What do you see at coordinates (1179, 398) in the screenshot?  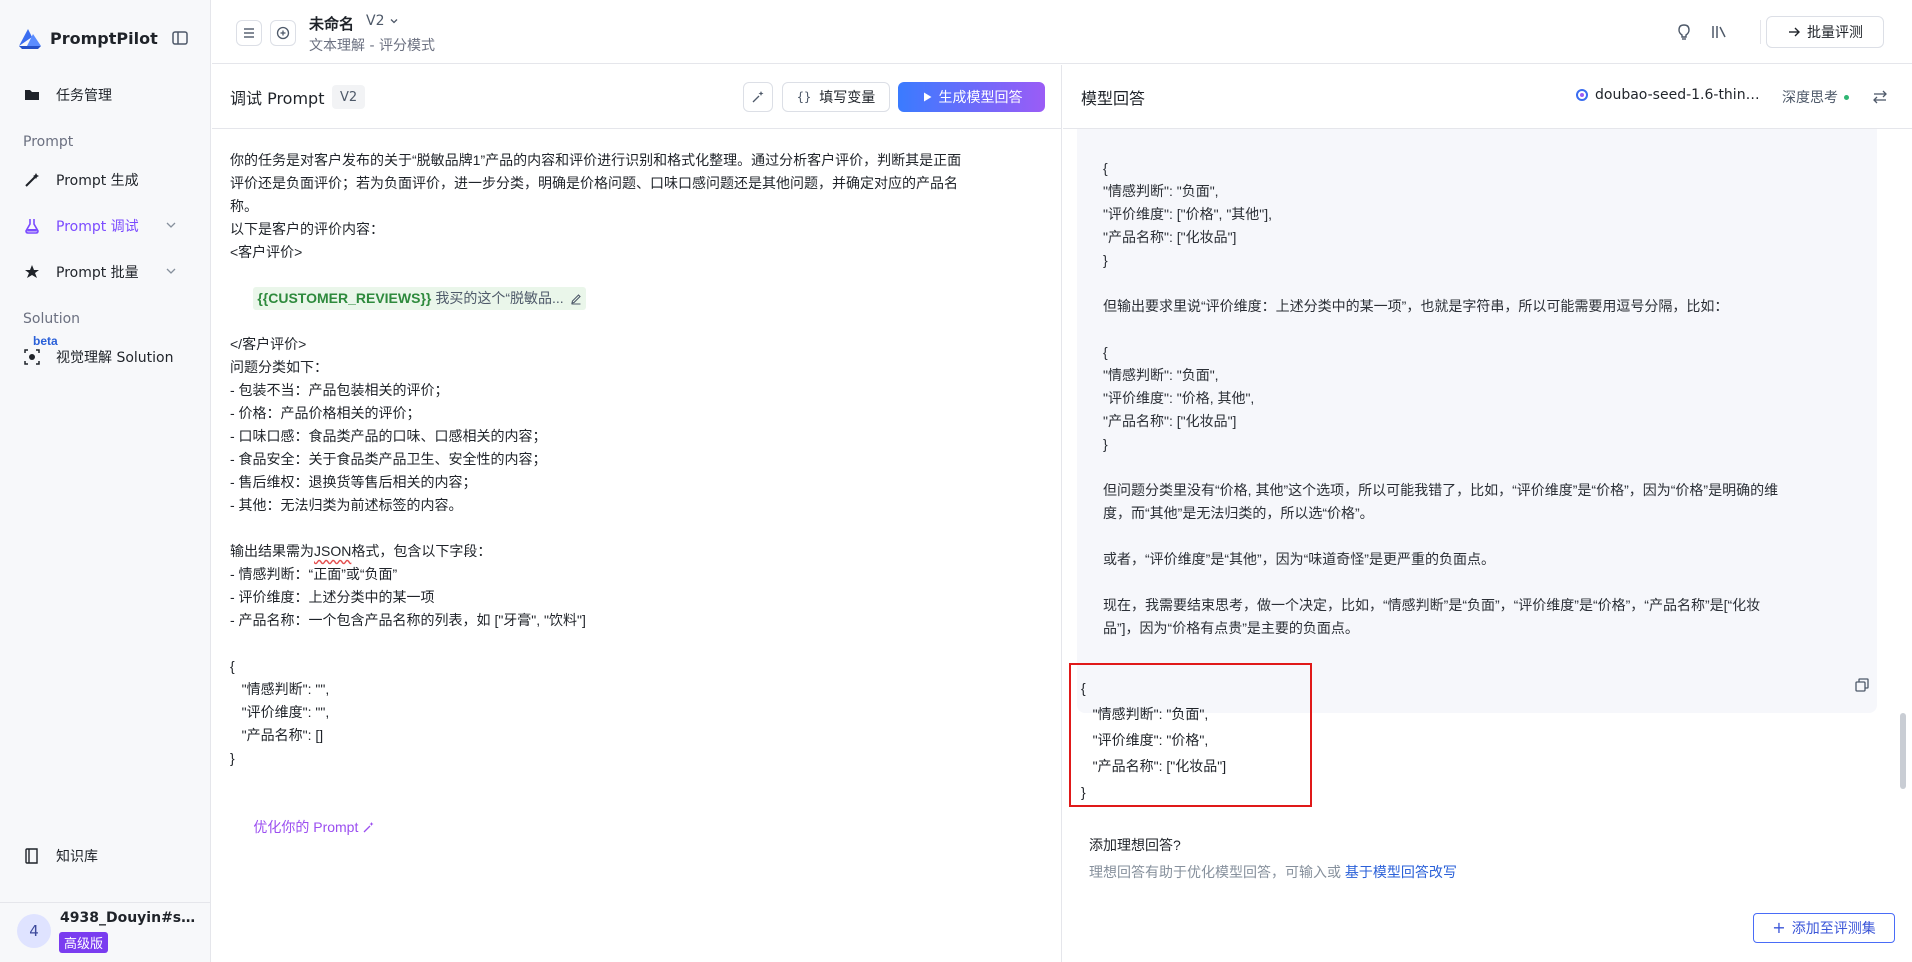 I see `think-line: "评价维度": "价格, 其他",` at bounding box center [1179, 398].